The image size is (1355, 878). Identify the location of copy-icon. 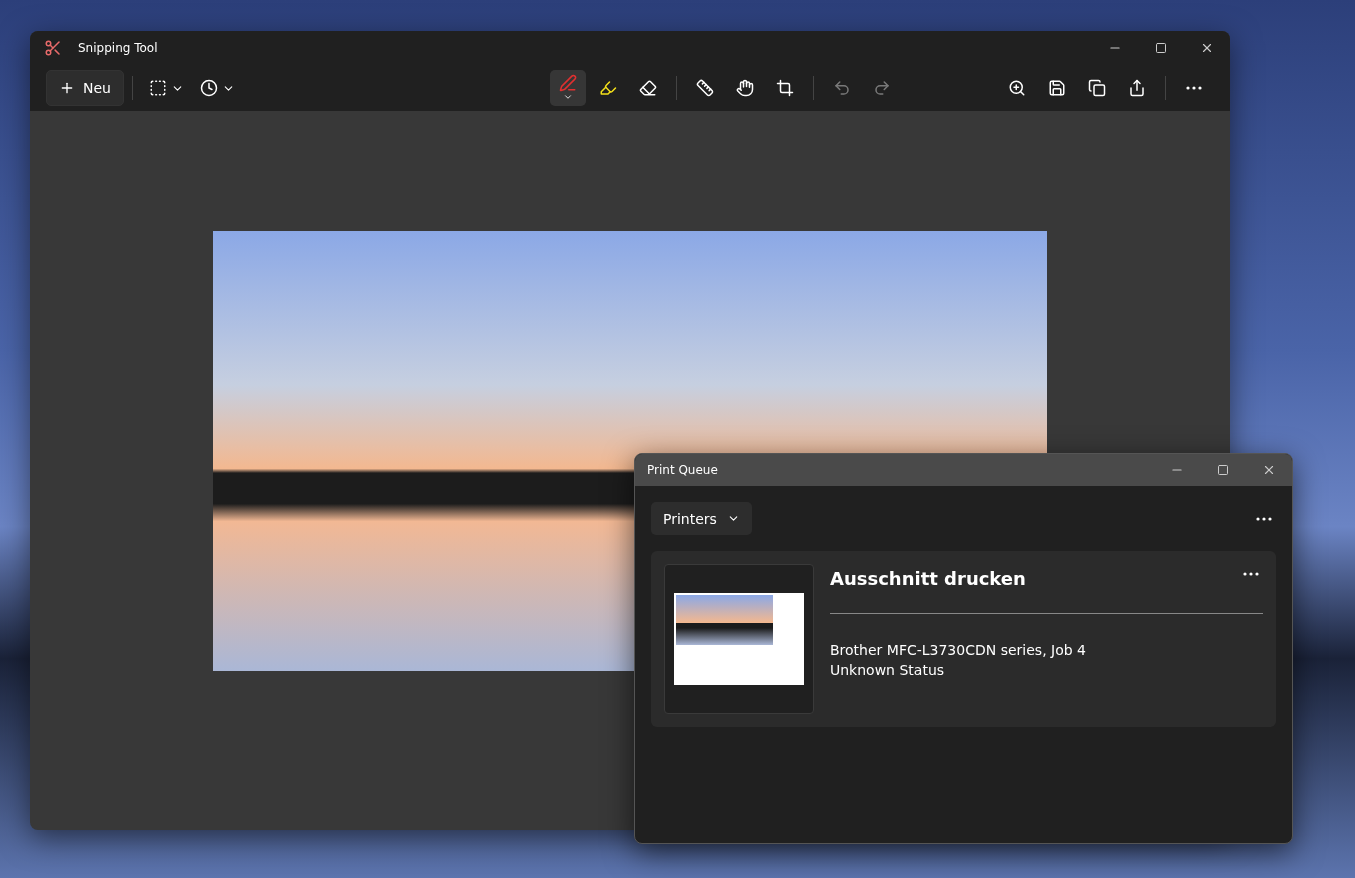
(1097, 88).